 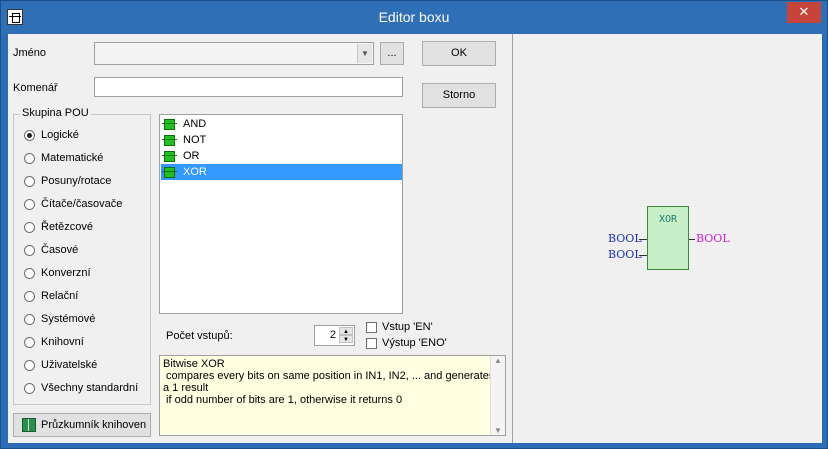 I want to click on title-bar: Editor boxu ✕, so click(x=414, y=17).